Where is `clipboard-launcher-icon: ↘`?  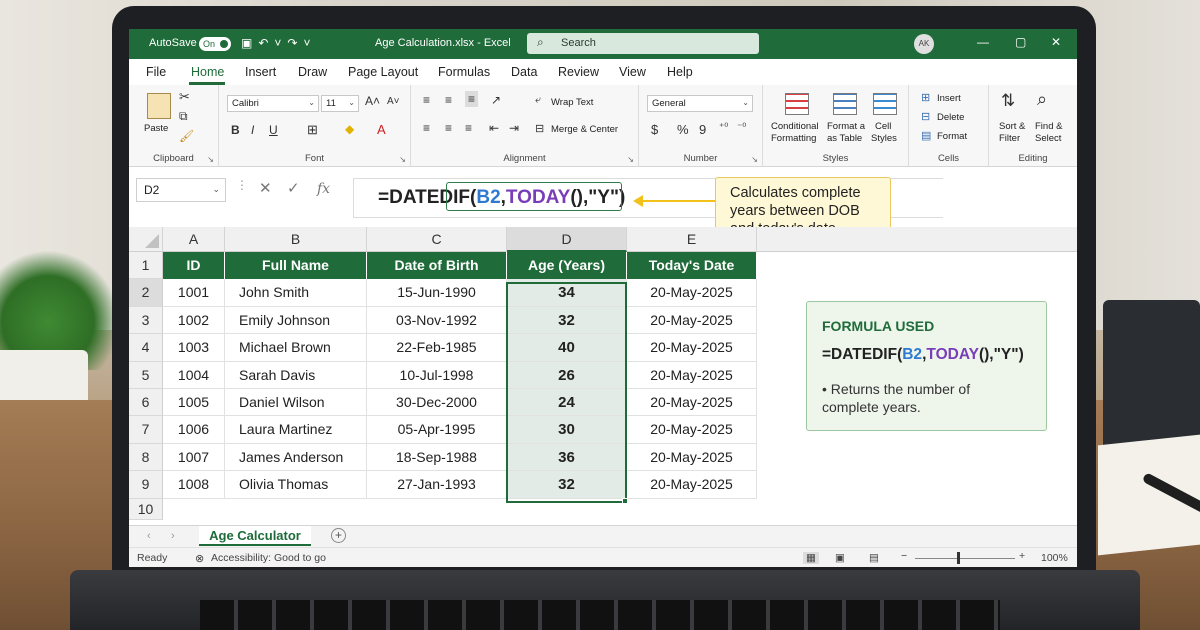
clipboard-launcher-icon: ↘ is located at coordinates (210, 159).